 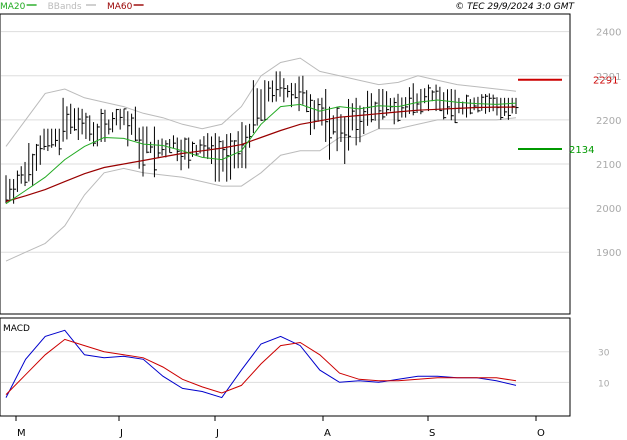 What do you see at coordinates (608, 121) in the screenshot?
I see `price-tick-label: 2200` at bounding box center [608, 121].